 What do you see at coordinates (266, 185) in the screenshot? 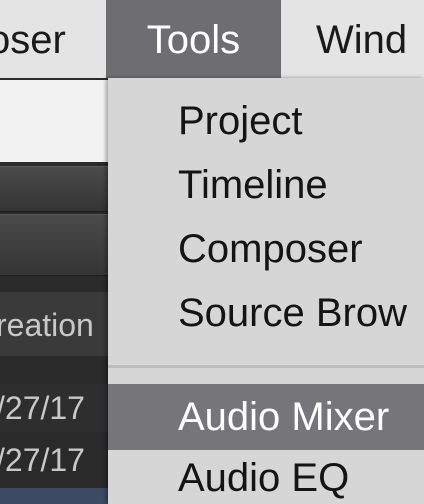
I see `menu-item-timeline: Timeline` at bounding box center [266, 185].